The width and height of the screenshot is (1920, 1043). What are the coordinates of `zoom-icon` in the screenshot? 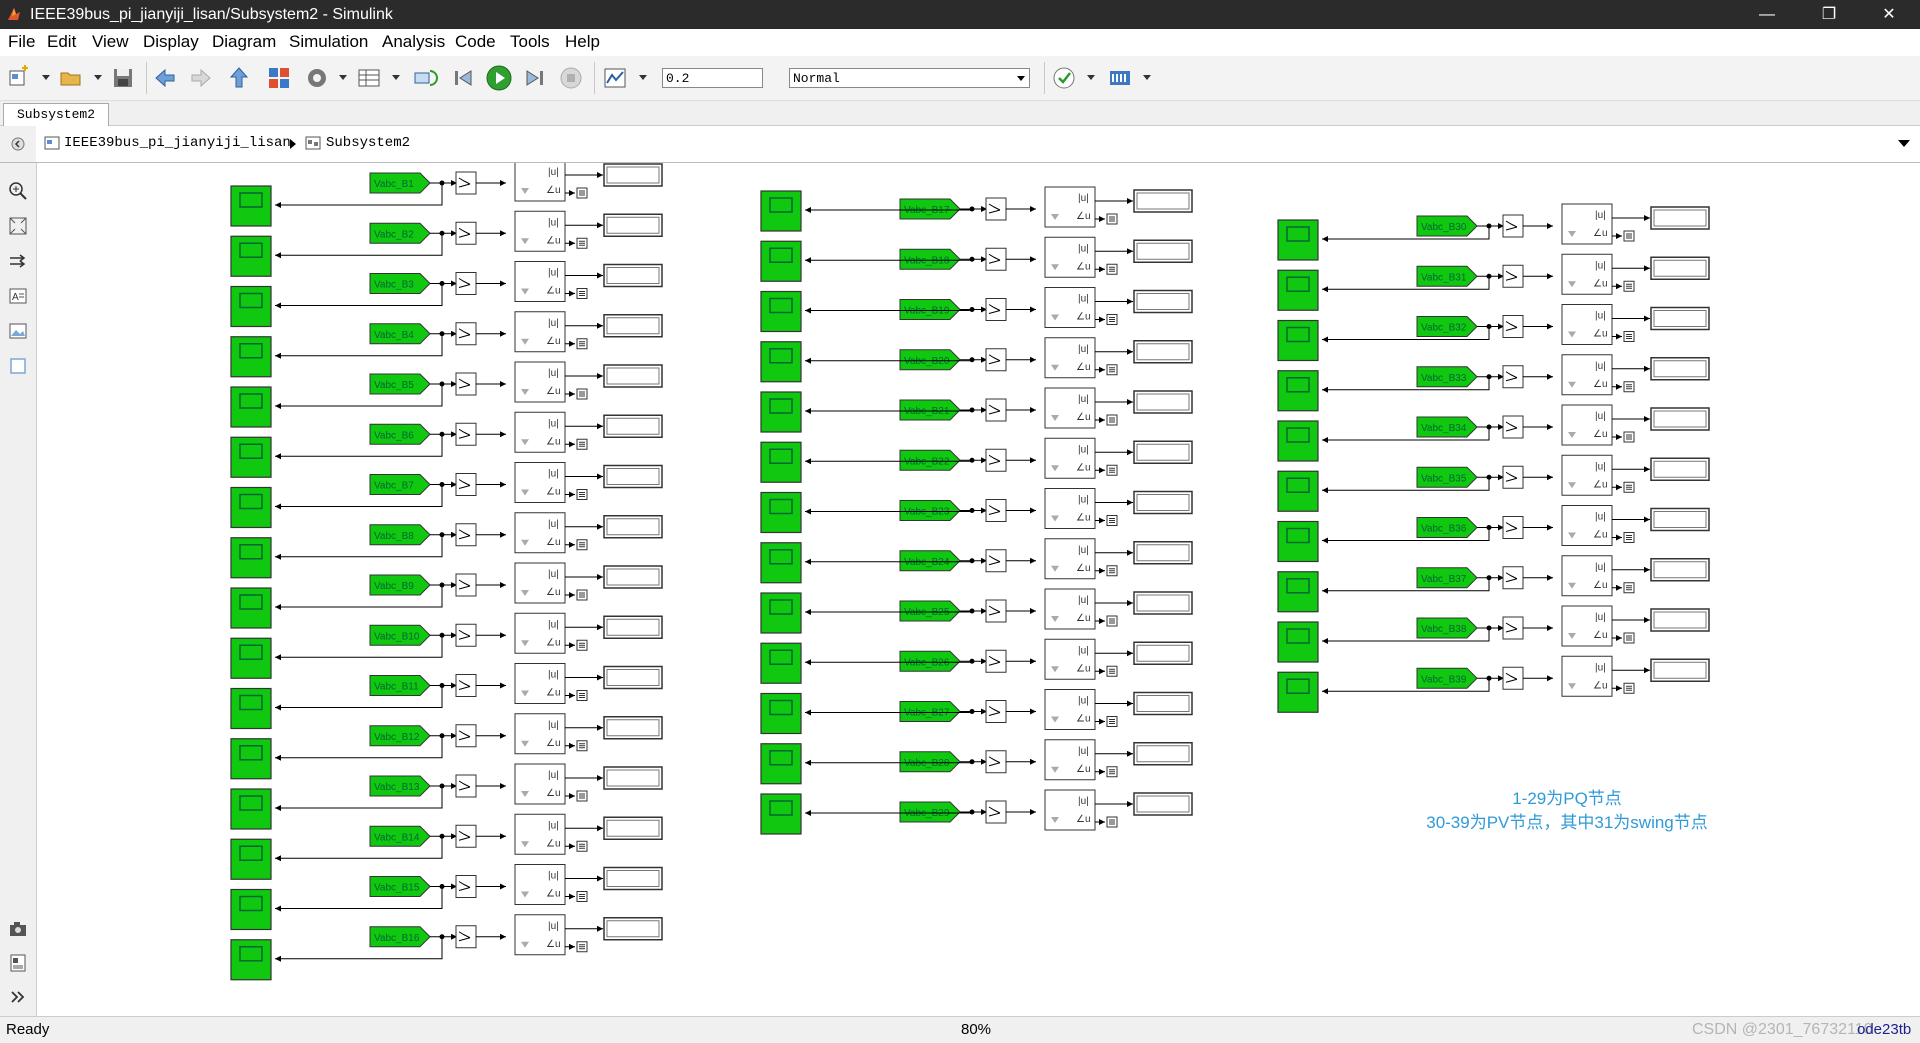 It's located at (18, 191).